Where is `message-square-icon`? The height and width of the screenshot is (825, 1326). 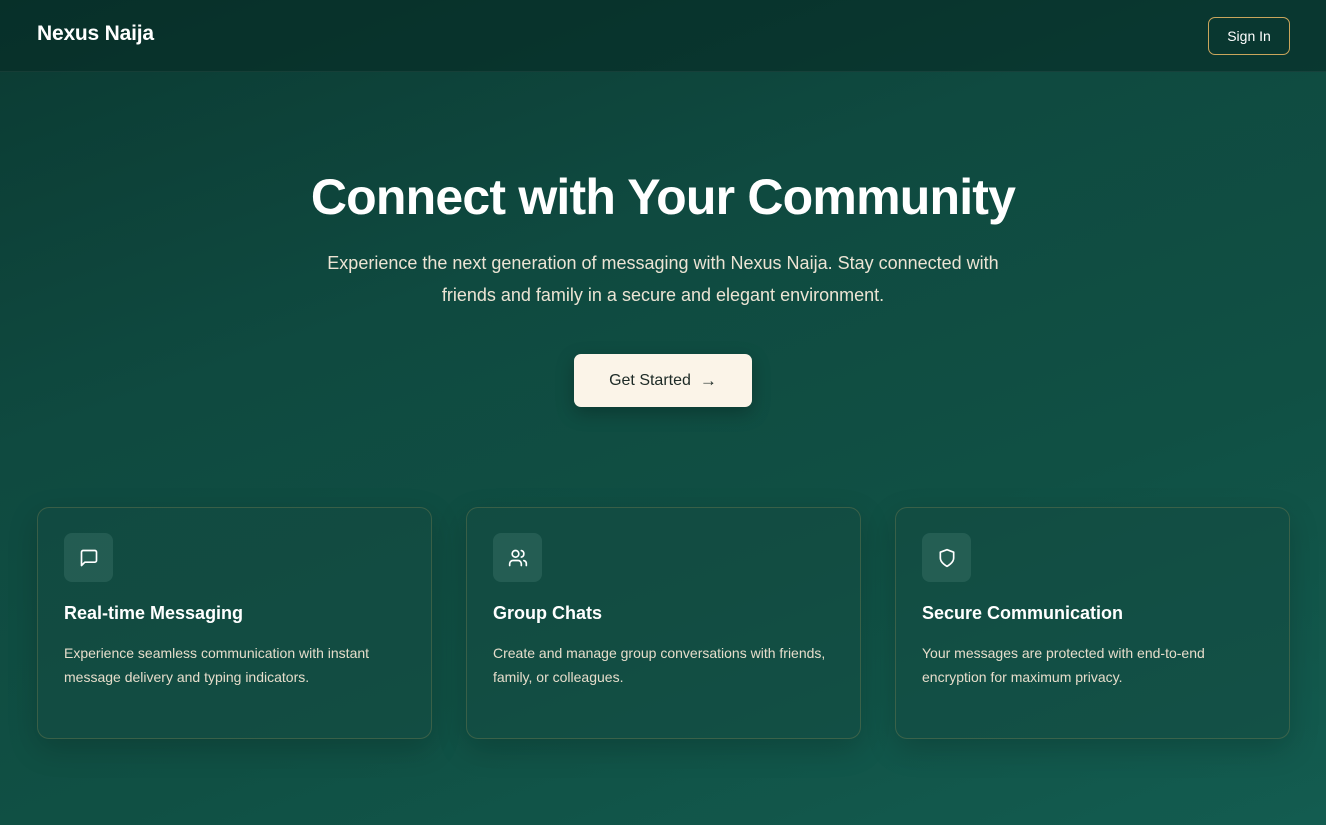 message-square-icon is located at coordinates (88, 557).